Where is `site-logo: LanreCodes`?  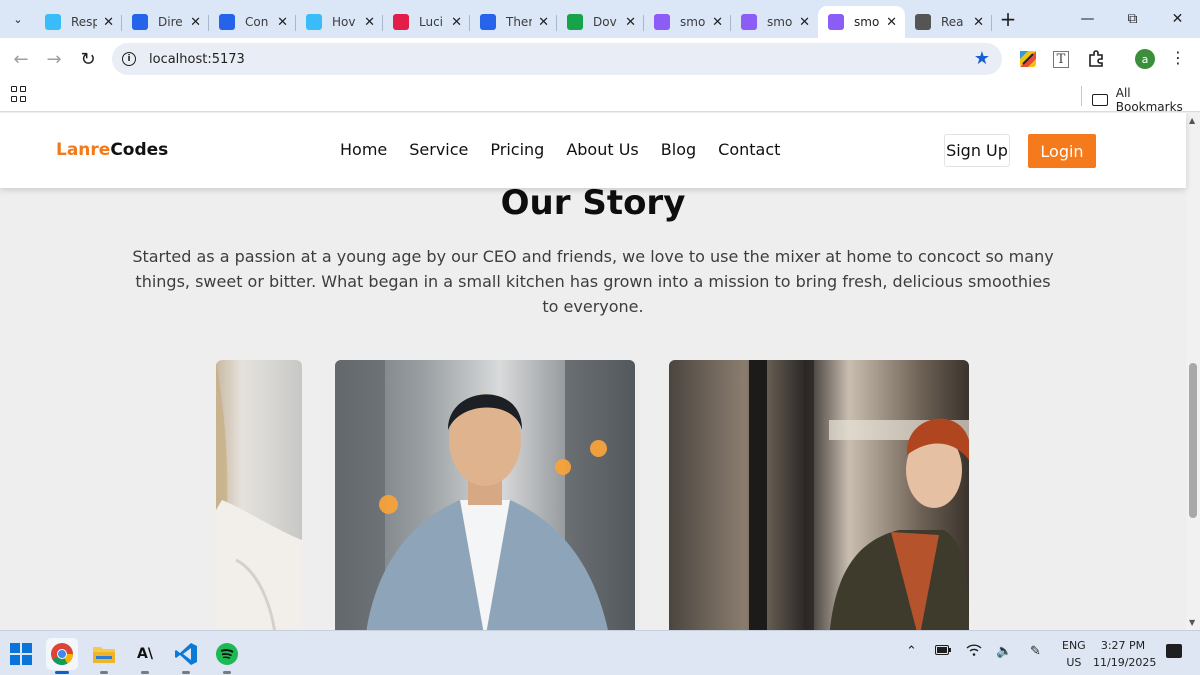 site-logo: LanreCodes is located at coordinates (112, 150).